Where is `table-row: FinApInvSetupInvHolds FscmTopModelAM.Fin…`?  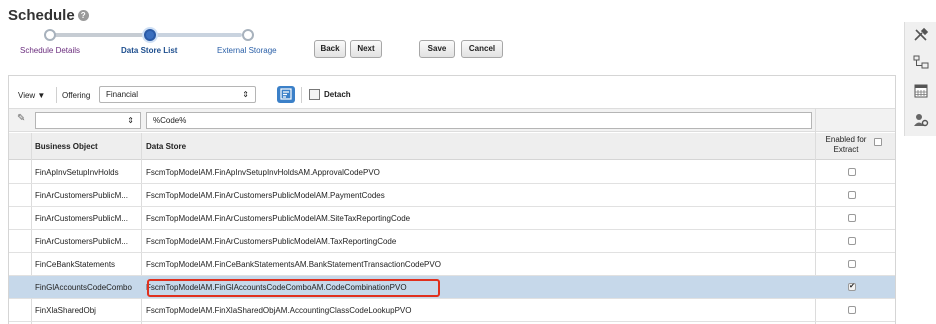
table-row: FinApInvSetupInvHolds FscmTopModelAM.Fin… is located at coordinates (452, 172).